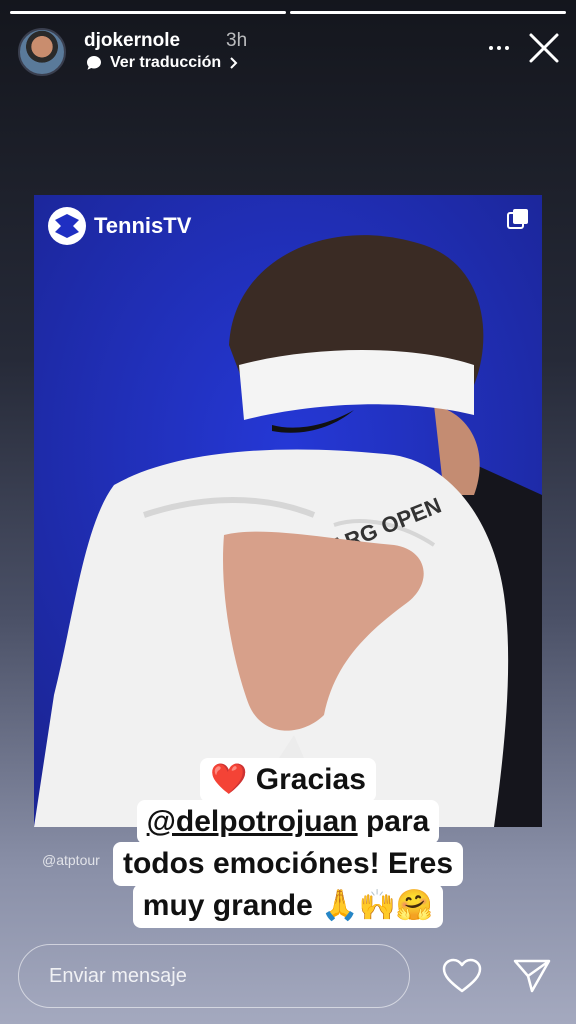  Describe the element at coordinates (544, 48) in the screenshot. I see `close-icon` at that location.